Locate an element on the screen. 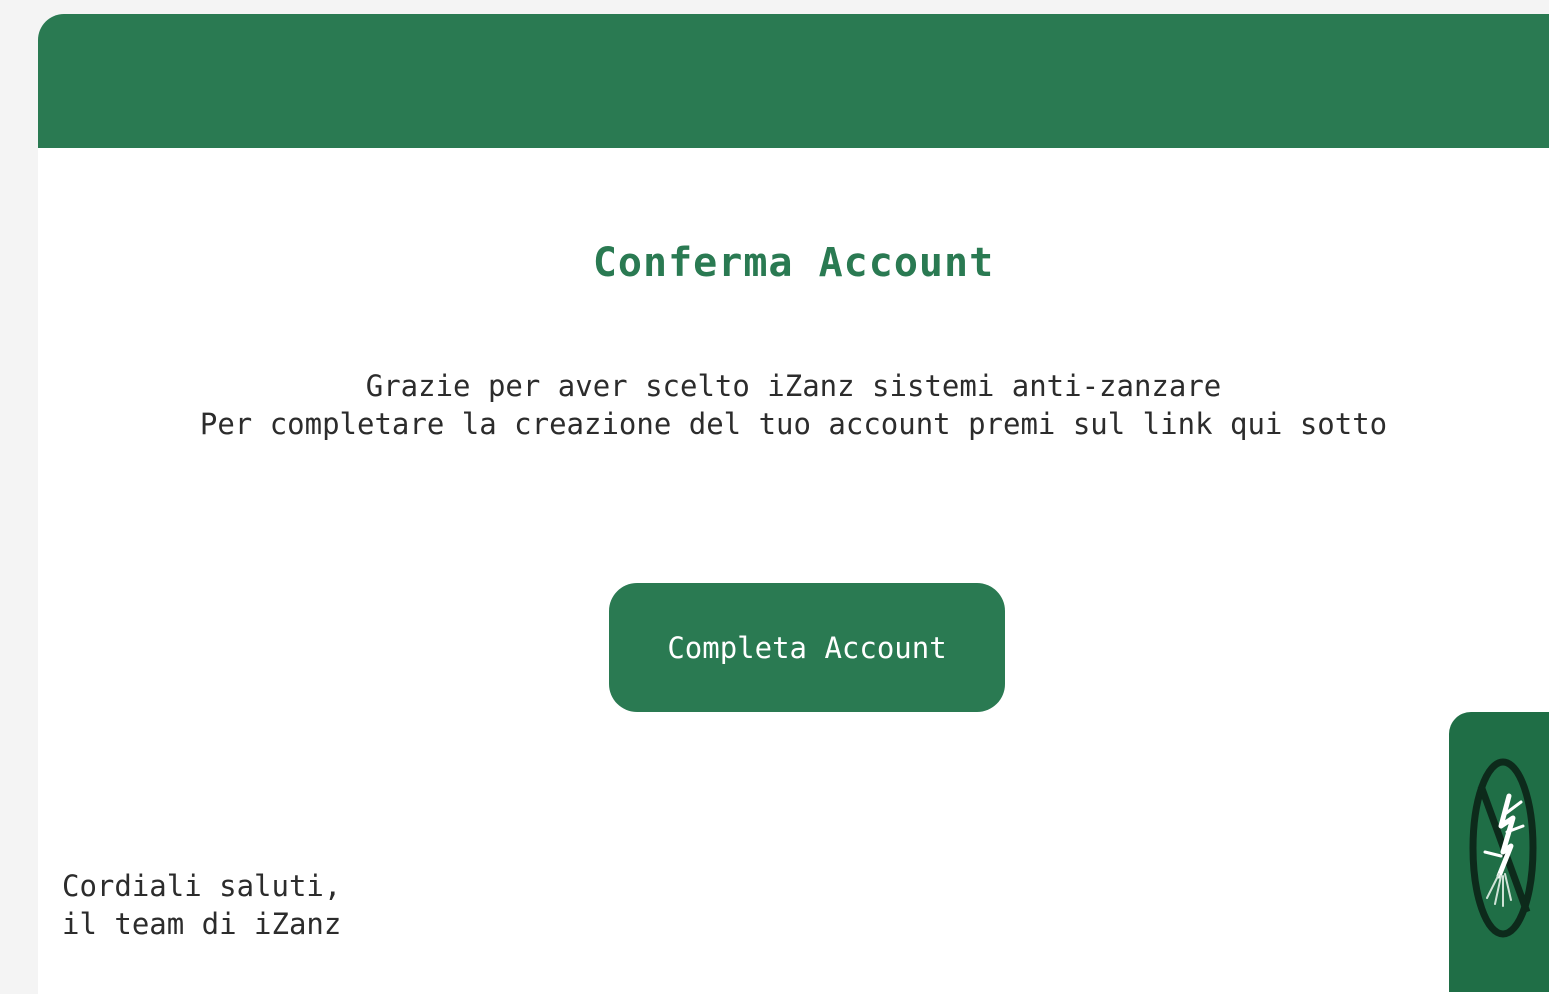 This screenshot has width=1549, height=994. signoff: Cordiali saluti, il team di iZanz is located at coordinates (201, 905).